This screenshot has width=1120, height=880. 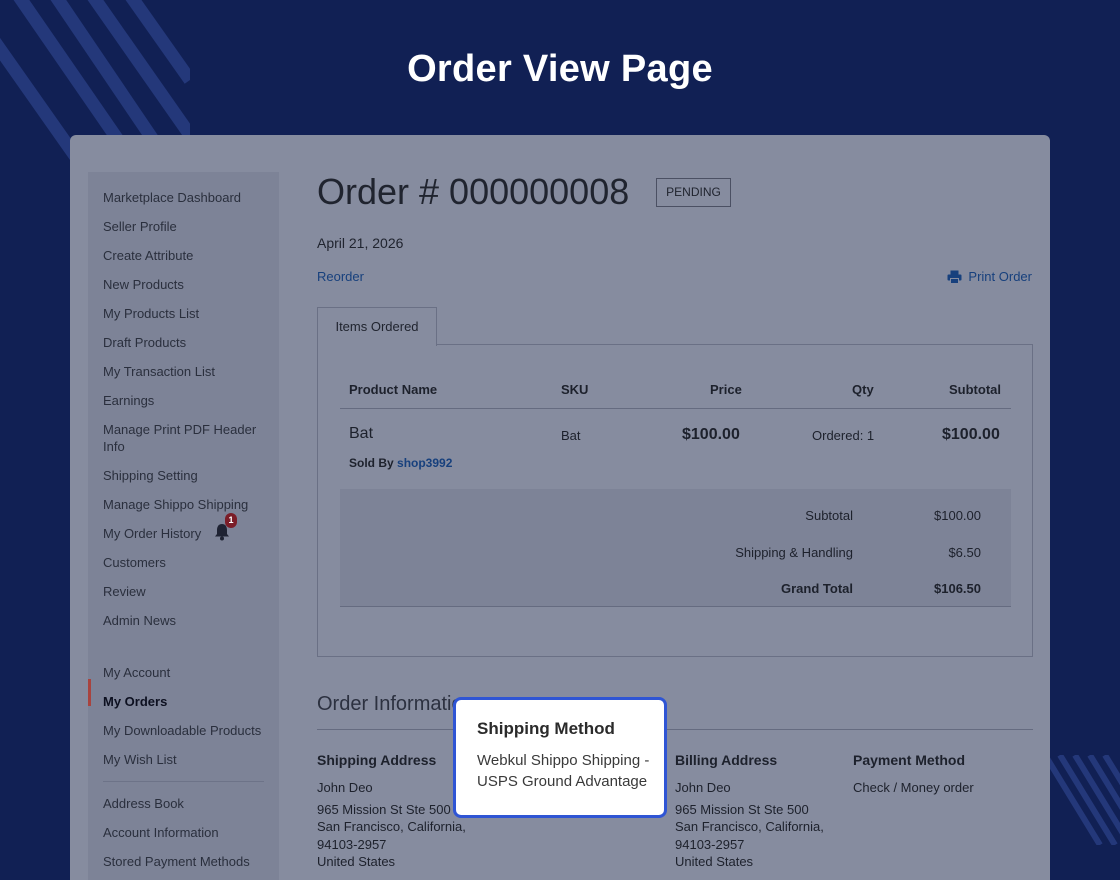 I want to click on payment-method-heading: Payment Method, so click(x=909, y=760).